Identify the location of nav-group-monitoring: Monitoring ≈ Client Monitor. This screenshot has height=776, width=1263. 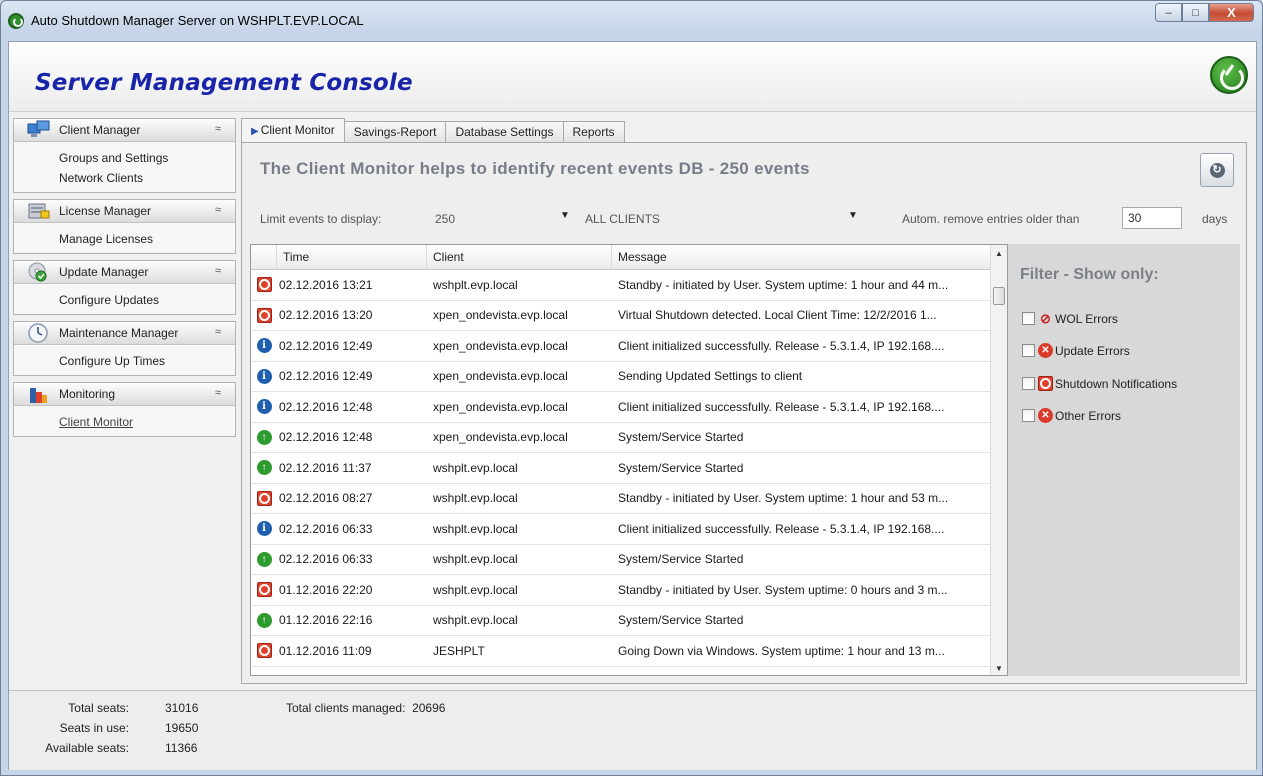
(124, 409).